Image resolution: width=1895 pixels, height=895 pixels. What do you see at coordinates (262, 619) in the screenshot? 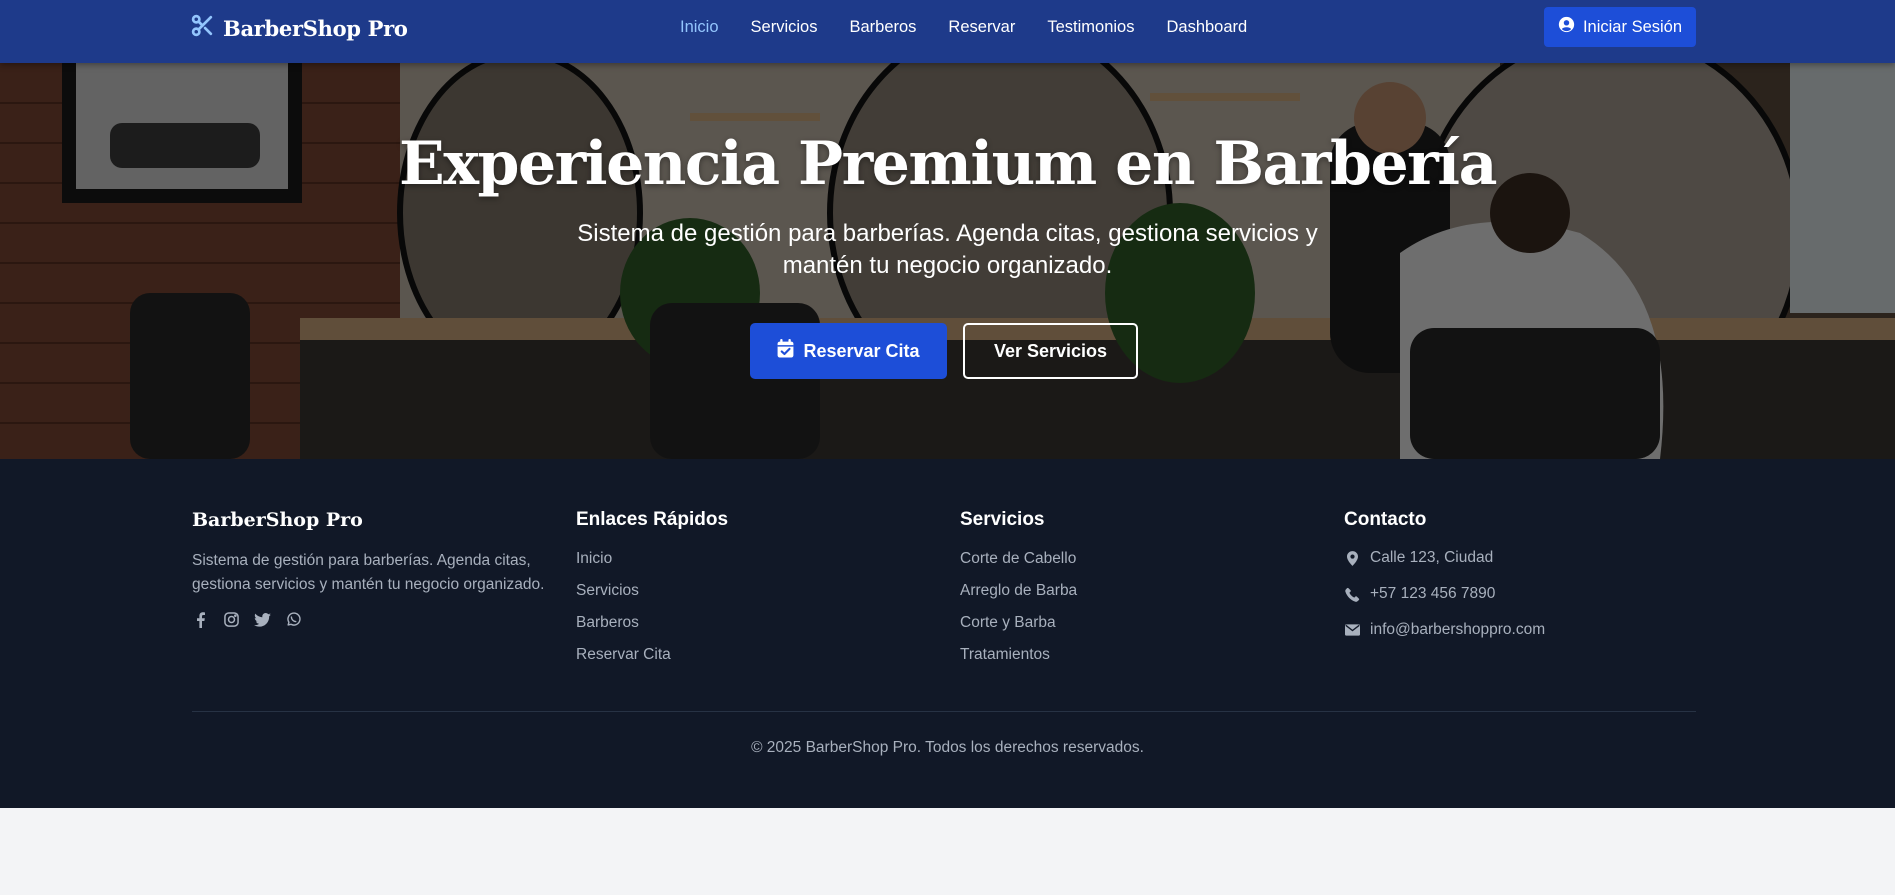
I see `twitter-icon` at bounding box center [262, 619].